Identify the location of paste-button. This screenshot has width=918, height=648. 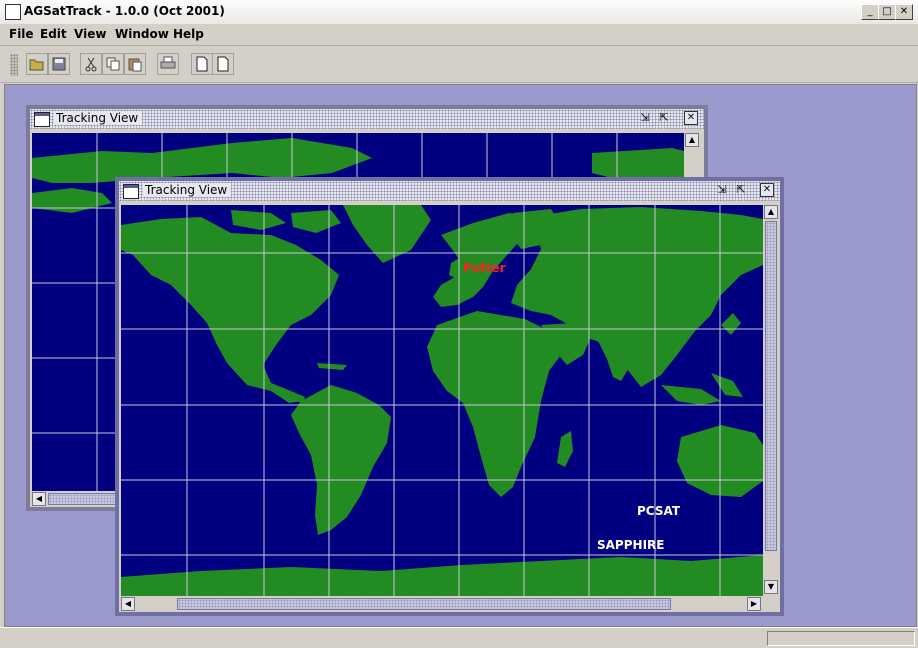
(135, 64).